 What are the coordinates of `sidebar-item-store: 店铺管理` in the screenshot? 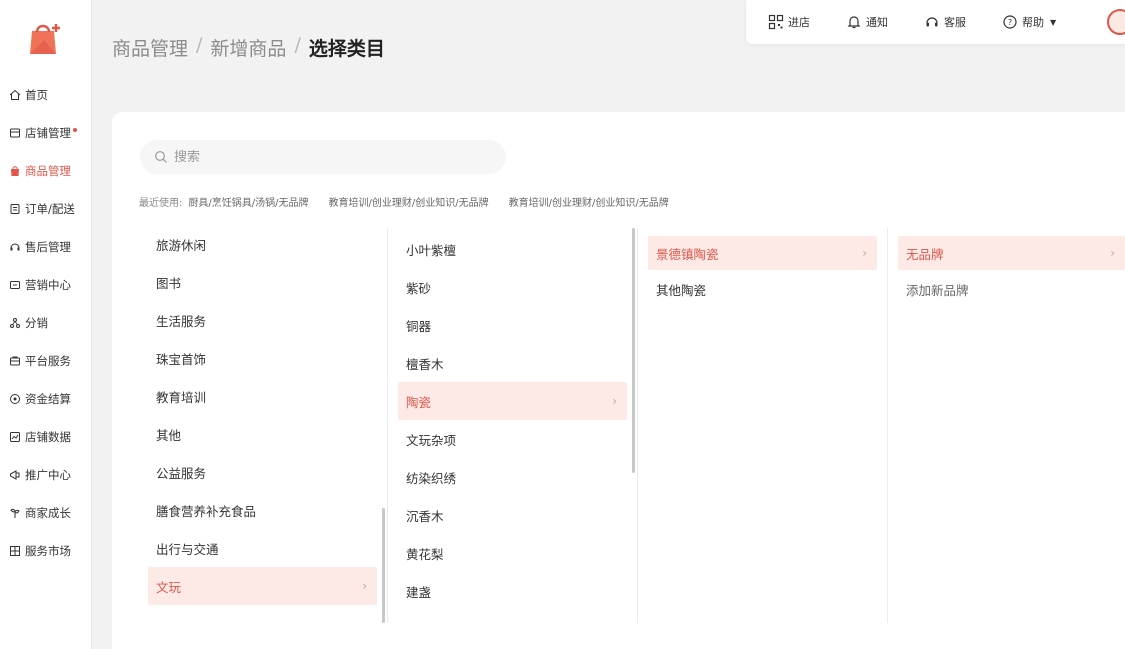 It's located at (46, 133).